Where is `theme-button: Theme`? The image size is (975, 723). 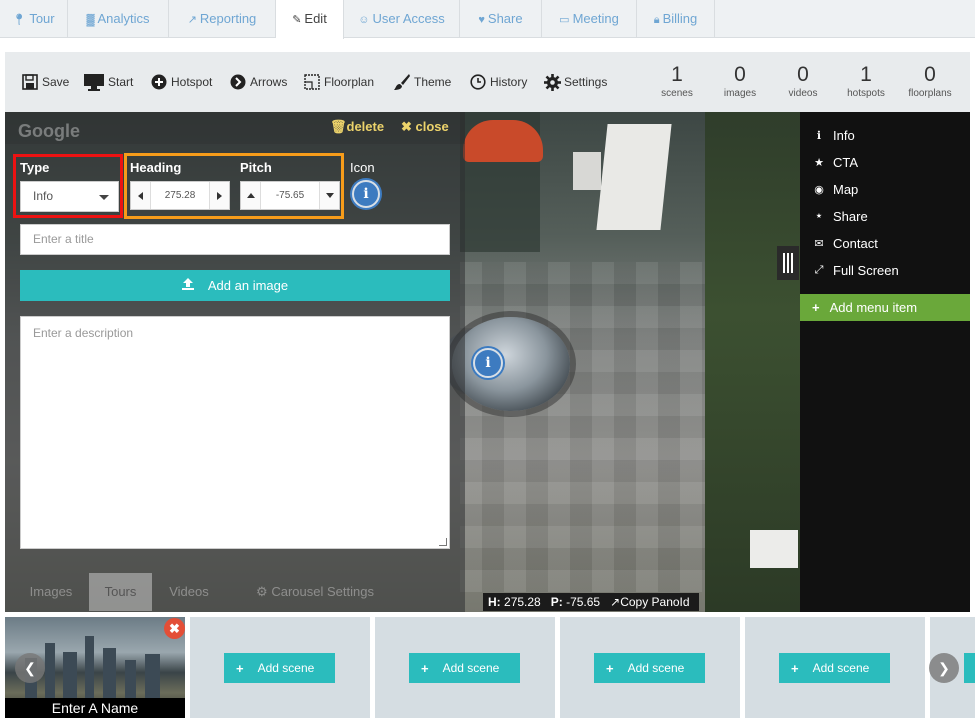 theme-button: Theme is located at coordinates (422, 82).